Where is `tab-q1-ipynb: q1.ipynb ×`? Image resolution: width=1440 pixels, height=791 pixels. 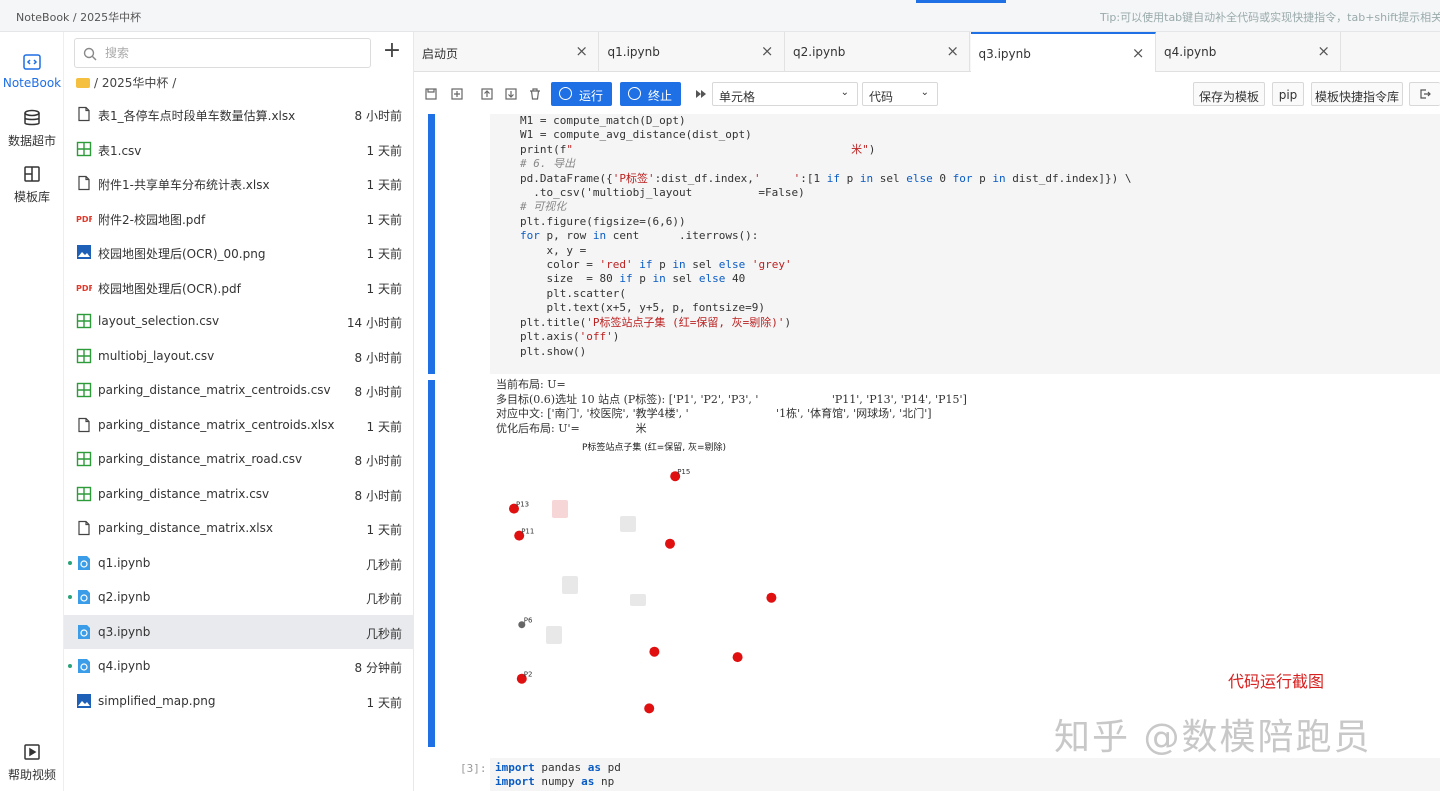
tab-q1-ipynb: q1.ipynb × is located at coordinates (692, 52).